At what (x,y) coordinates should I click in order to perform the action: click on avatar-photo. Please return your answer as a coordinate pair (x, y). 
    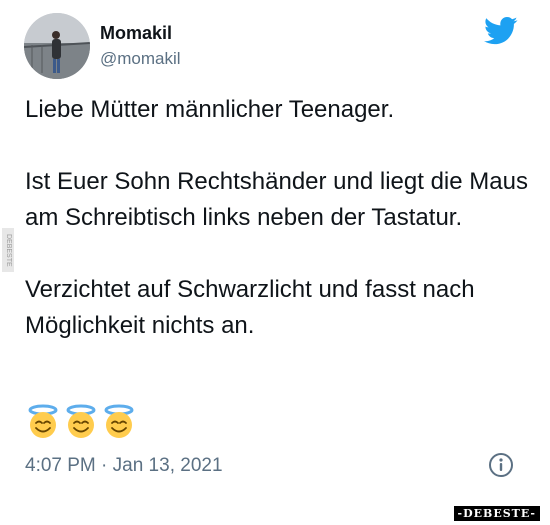
    Looking at the image, I should click on (57, 46).